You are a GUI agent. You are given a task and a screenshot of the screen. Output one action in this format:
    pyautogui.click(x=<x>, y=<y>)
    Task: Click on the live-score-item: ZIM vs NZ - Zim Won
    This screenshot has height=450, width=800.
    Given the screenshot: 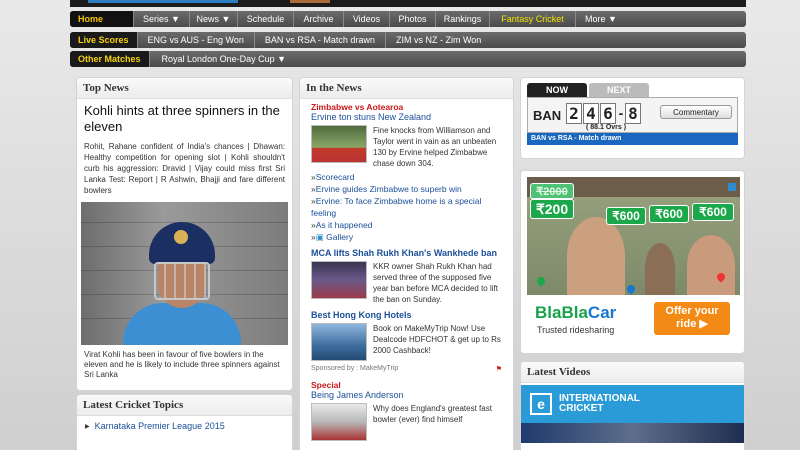 What is the action you would take?
    pyautogui.click(x=438, y=40)
    